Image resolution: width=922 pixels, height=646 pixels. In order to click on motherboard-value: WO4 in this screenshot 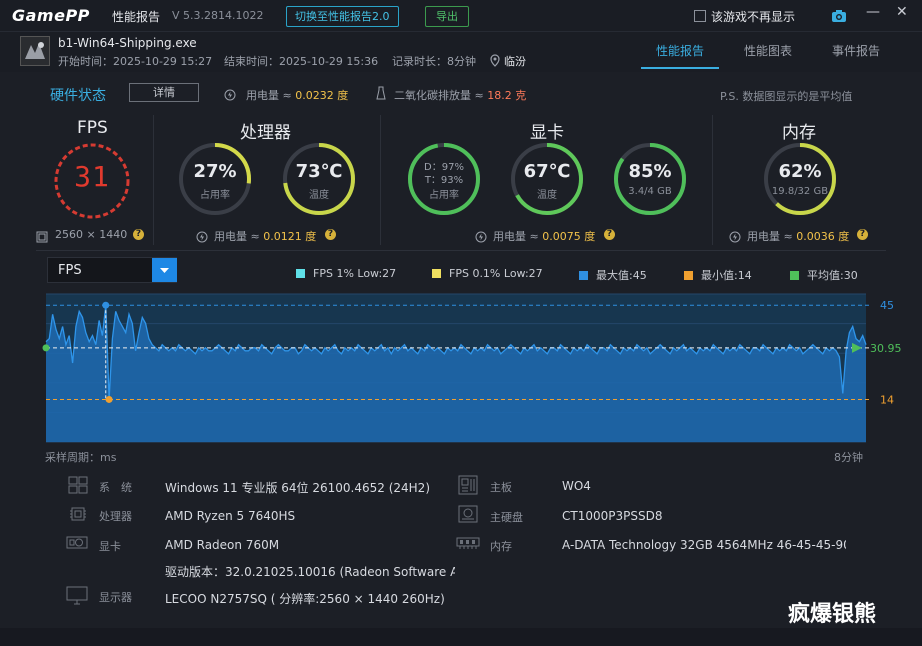, I will do `click(576, 486)`.